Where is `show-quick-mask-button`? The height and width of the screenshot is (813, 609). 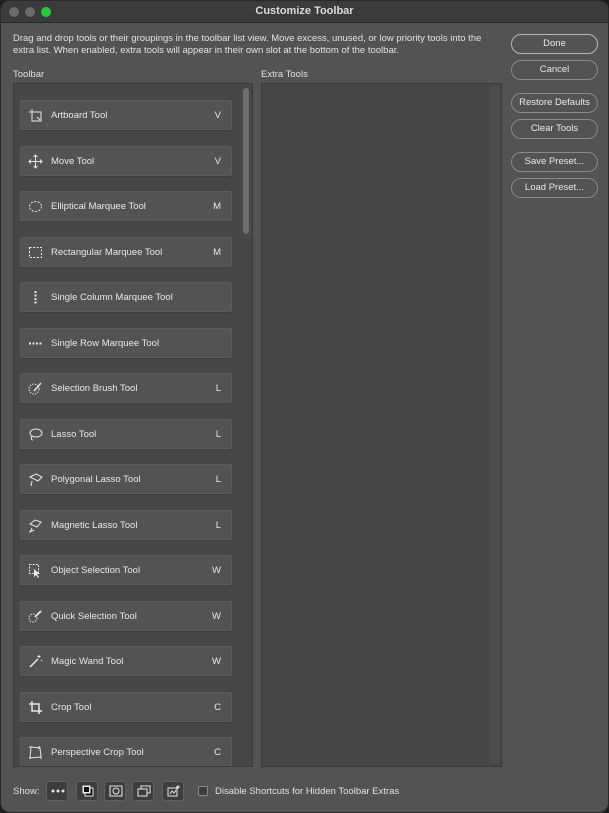
show-quick-mask-button is located at coordinates (115, 791).